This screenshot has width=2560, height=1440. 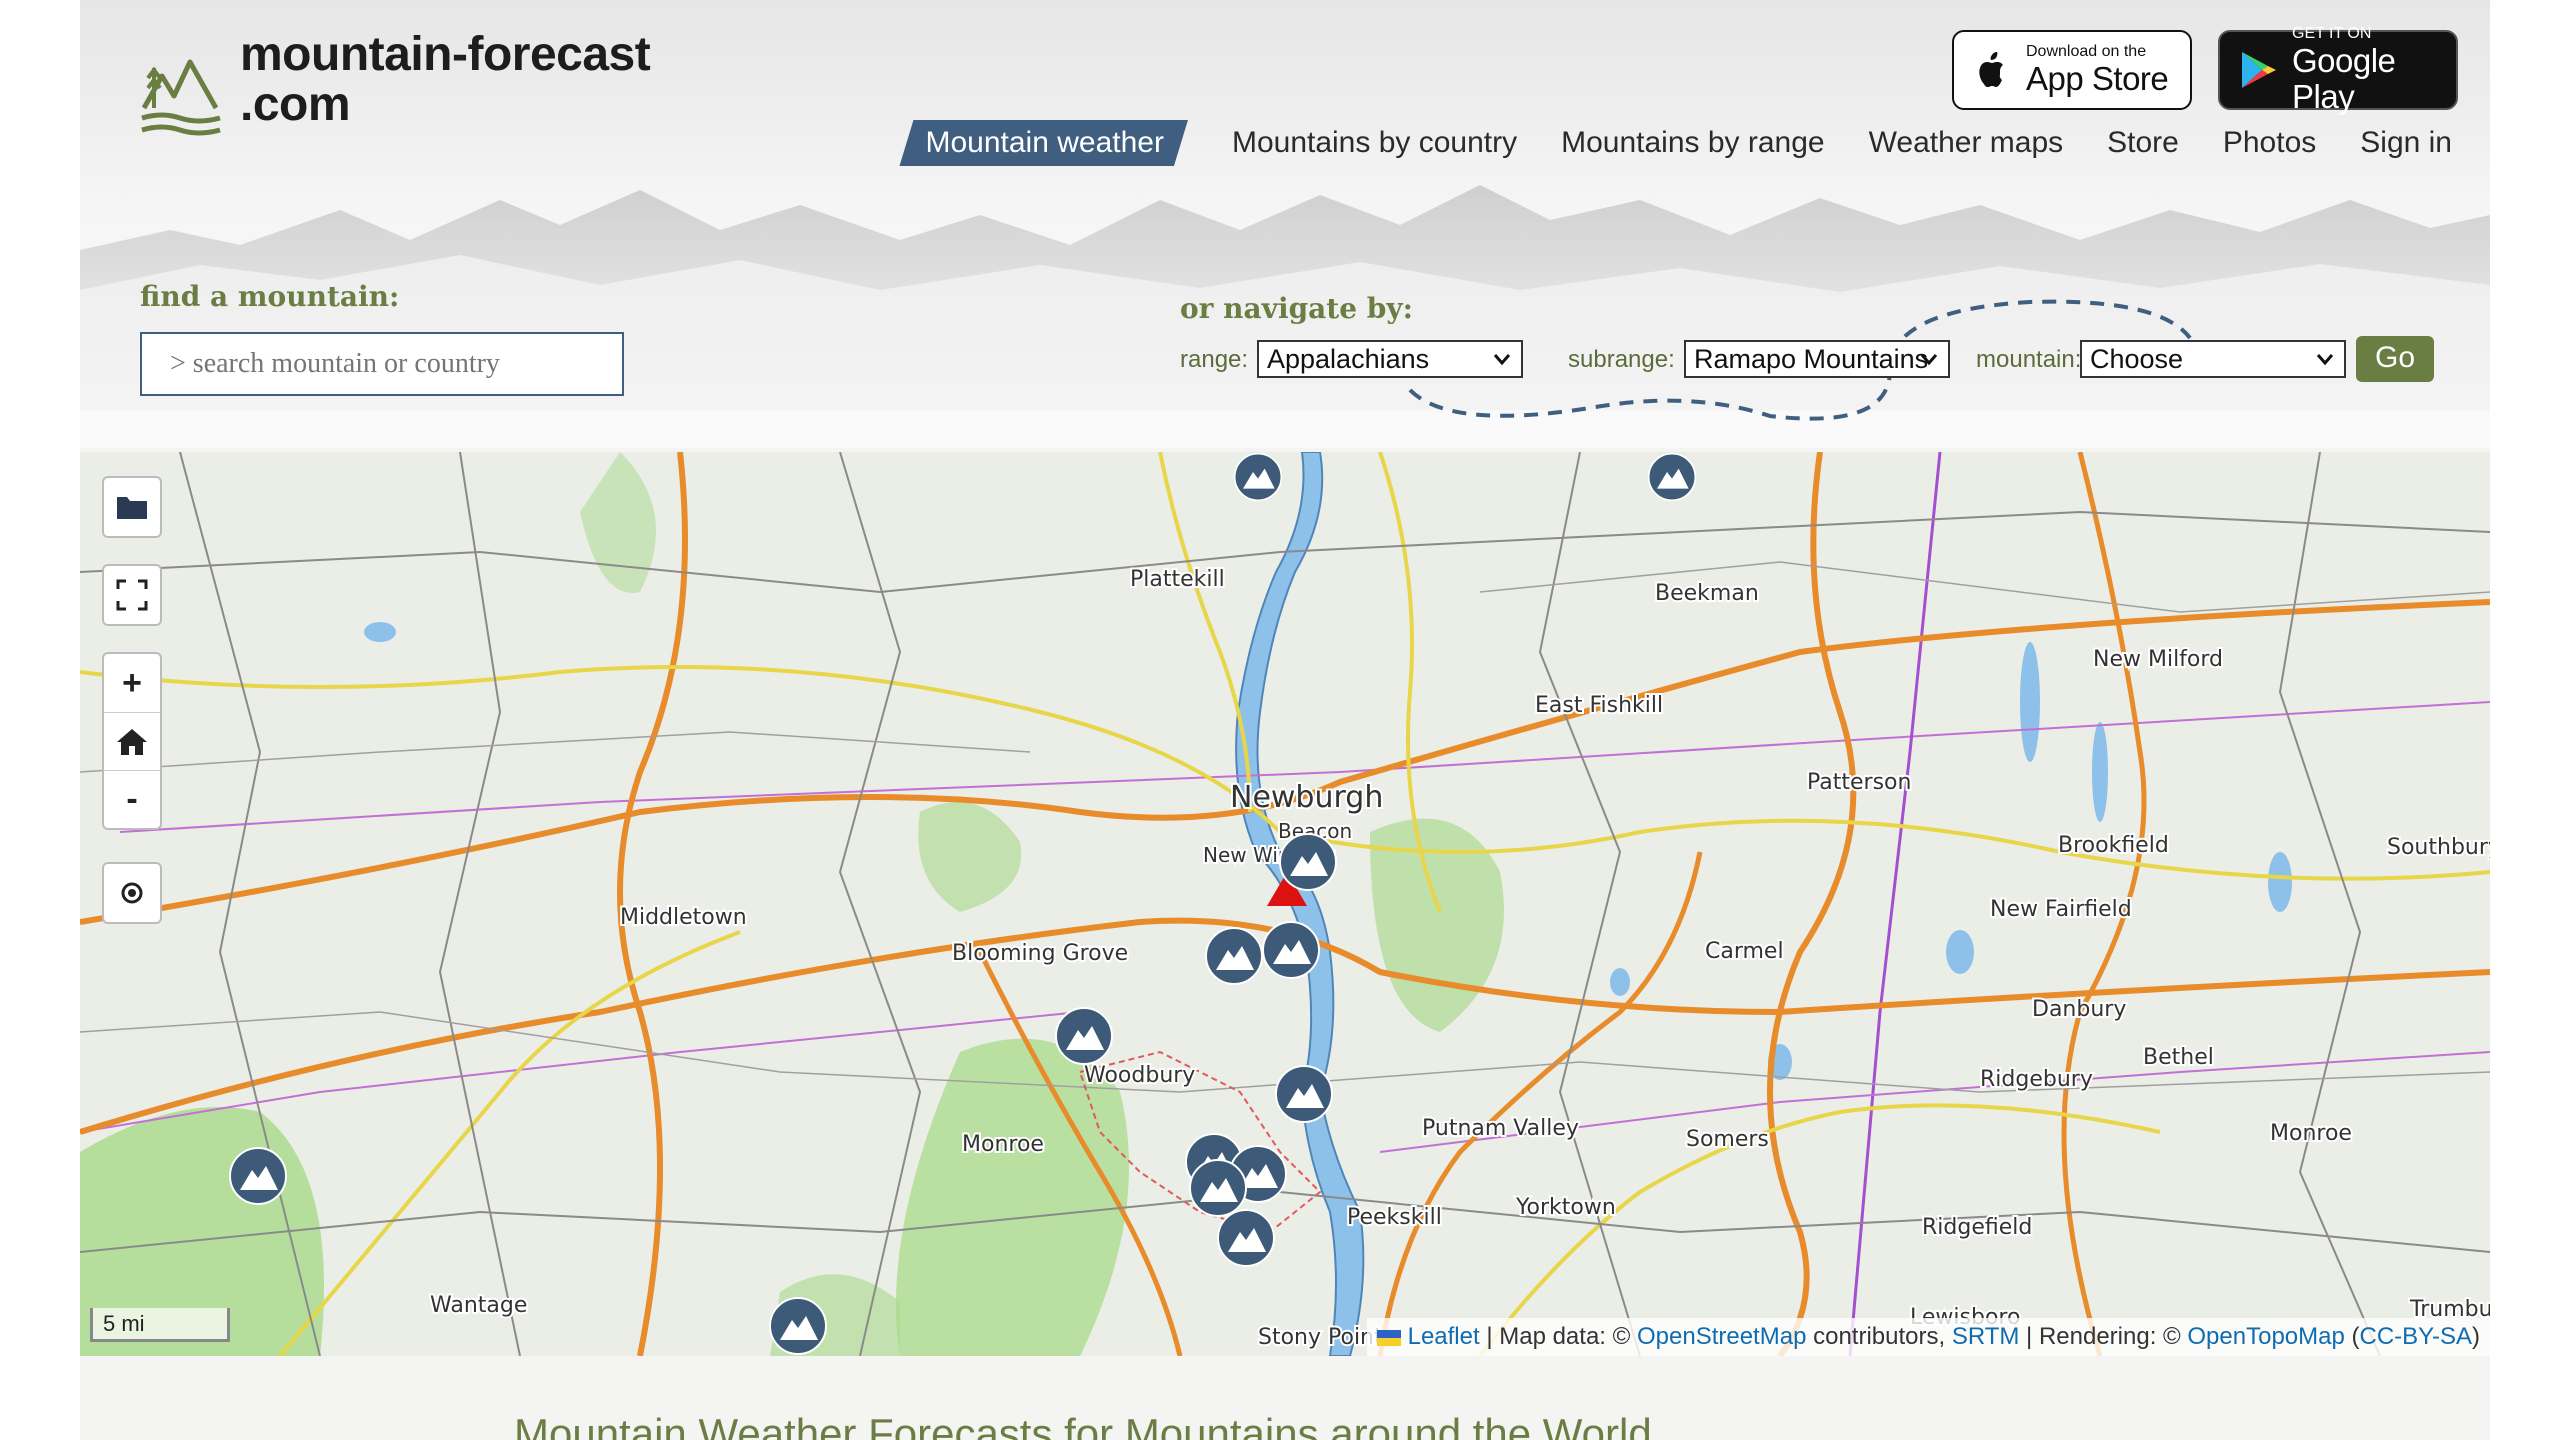 What do you see at coordinates (132, 799) in the screenshot?
I see `zoom-out-button: -` at bounding box center [132, 799].